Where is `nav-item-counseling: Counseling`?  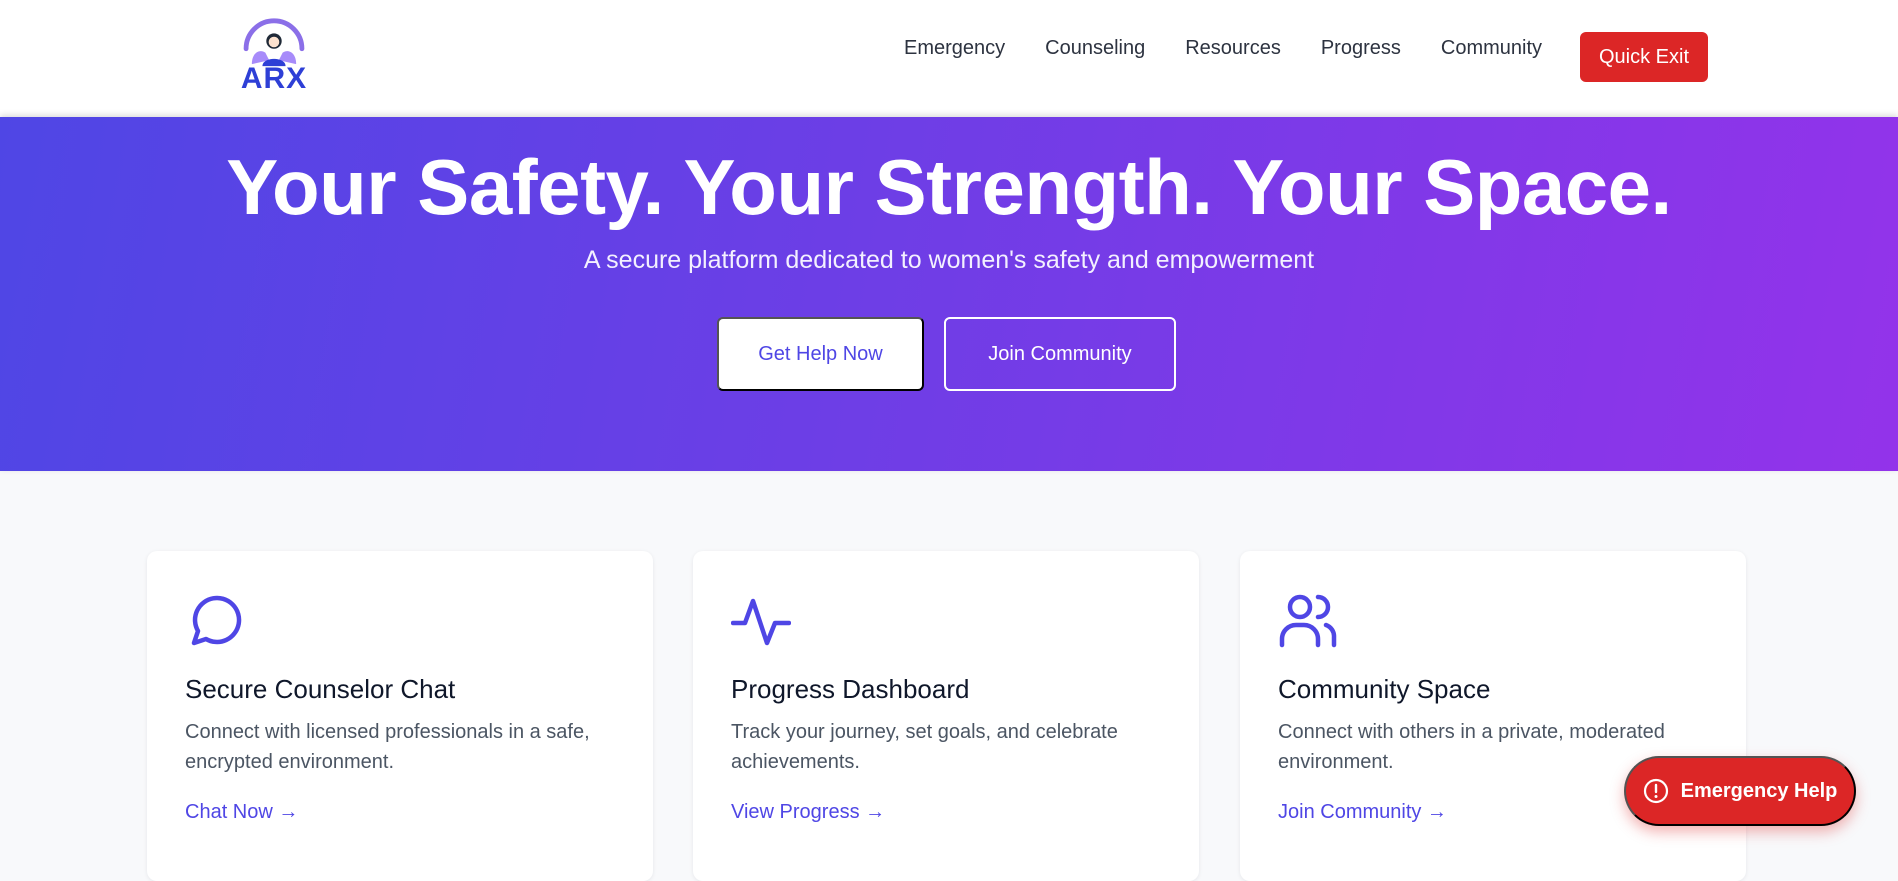
nav-item-counseling: Counseling is located at coordinates (1095, 48).